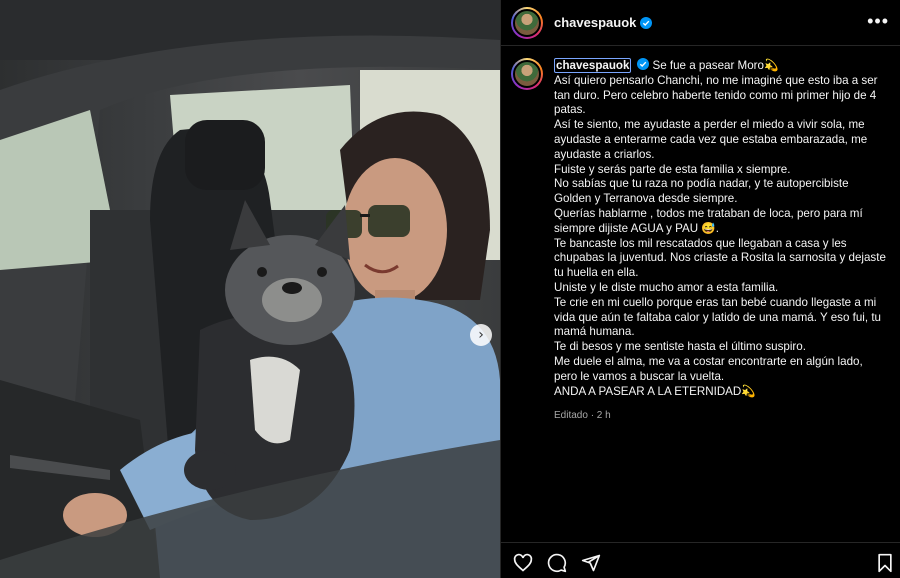 Image resolution: width=900 pixels, height=578 pixels. What do you see at coordinates (646, 22) in the screenshot?
I see `verified-badge-icon` at bounding box center [646, 22].